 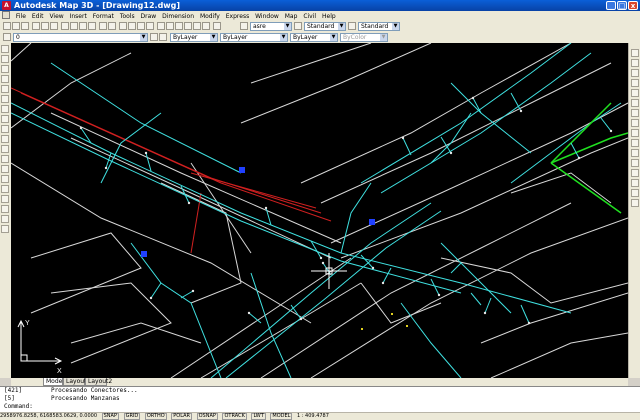 I want to click on extend-icon, so click(x=635, y=153).